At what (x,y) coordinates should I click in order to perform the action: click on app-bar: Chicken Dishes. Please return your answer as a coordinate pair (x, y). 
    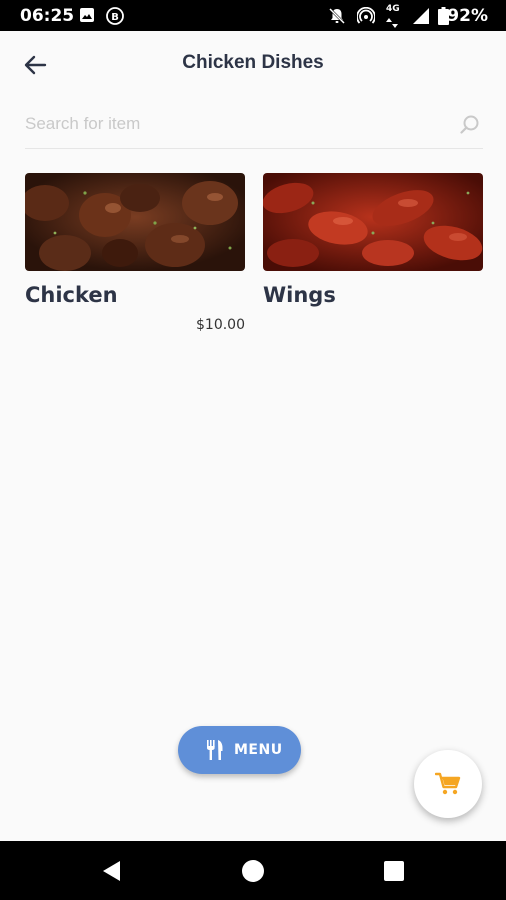
    Looking at the image, I should click on (253, 64).